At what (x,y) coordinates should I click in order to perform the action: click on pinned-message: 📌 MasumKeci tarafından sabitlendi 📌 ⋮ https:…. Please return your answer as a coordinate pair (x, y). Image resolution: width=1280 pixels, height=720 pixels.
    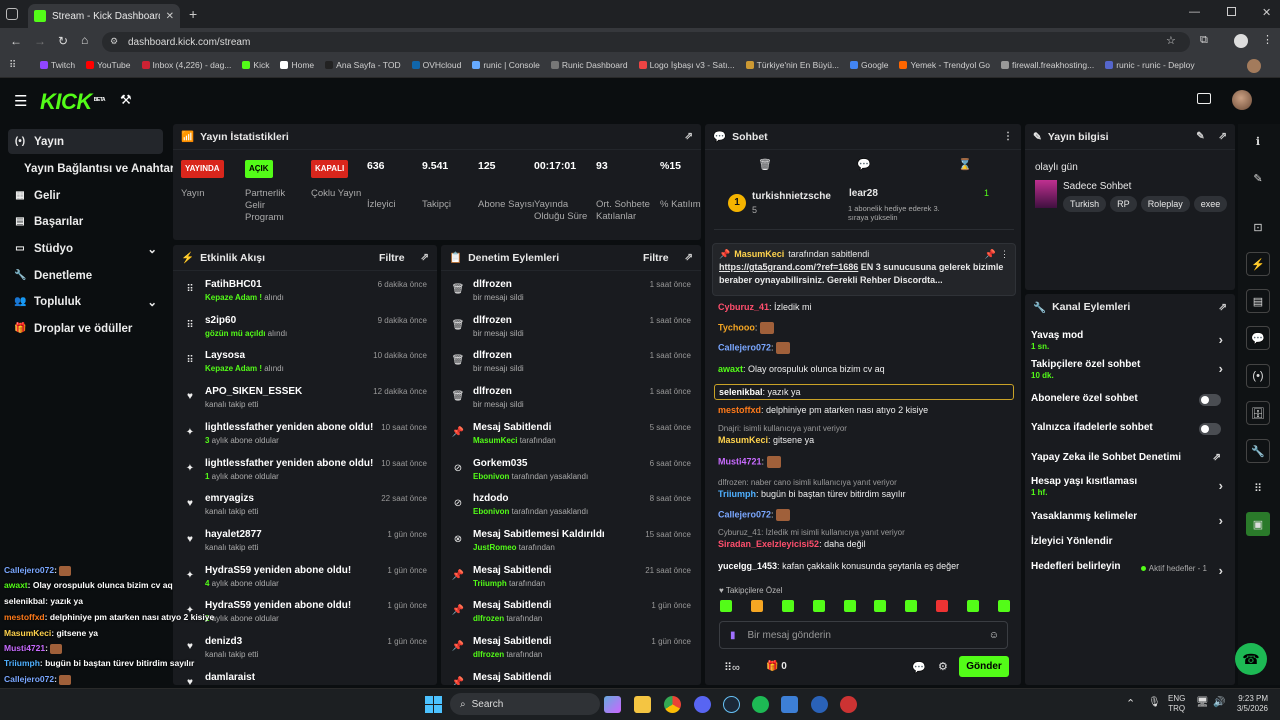
    Looking at the image, I should click on (864, 269).